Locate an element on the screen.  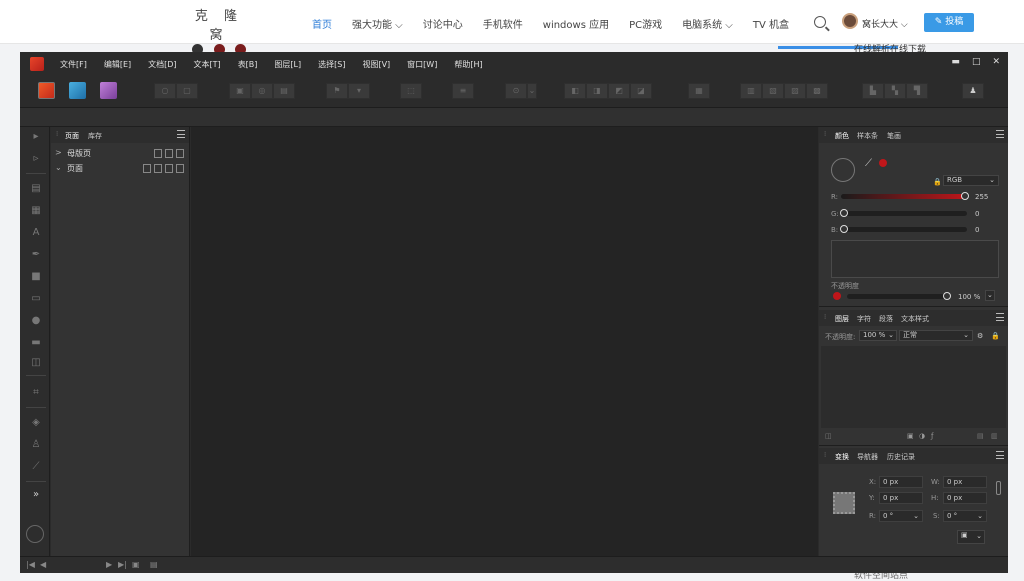
tab-character: 字符 is located at coordinates (864, 319).